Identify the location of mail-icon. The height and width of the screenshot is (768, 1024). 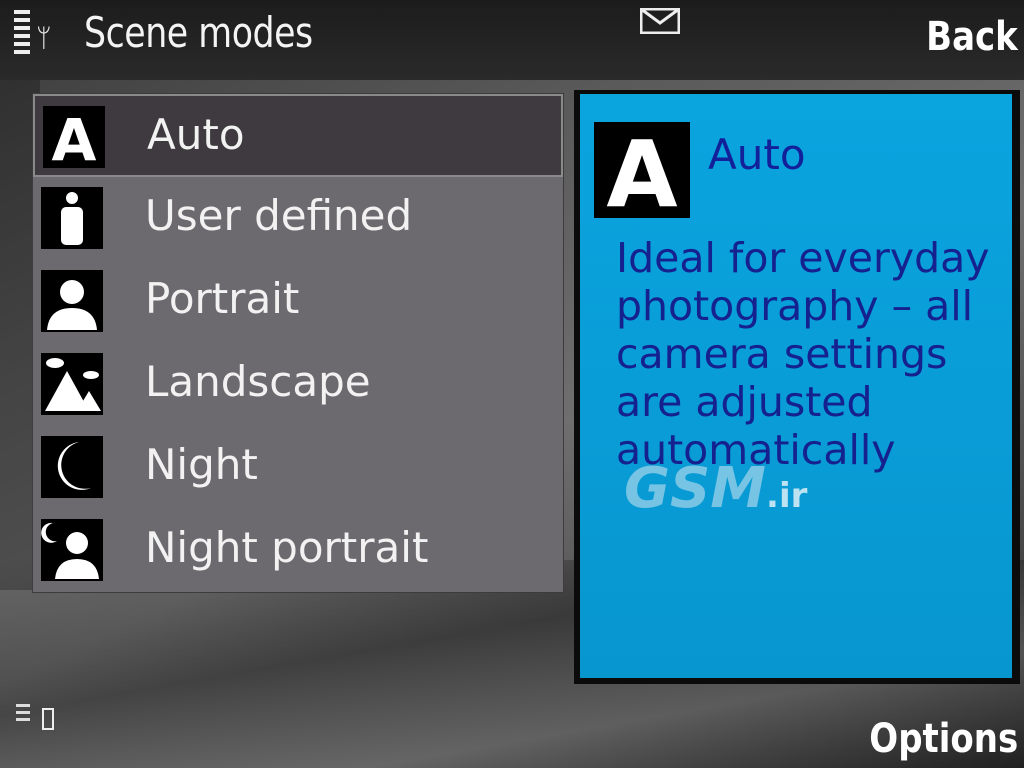
(660, 21).